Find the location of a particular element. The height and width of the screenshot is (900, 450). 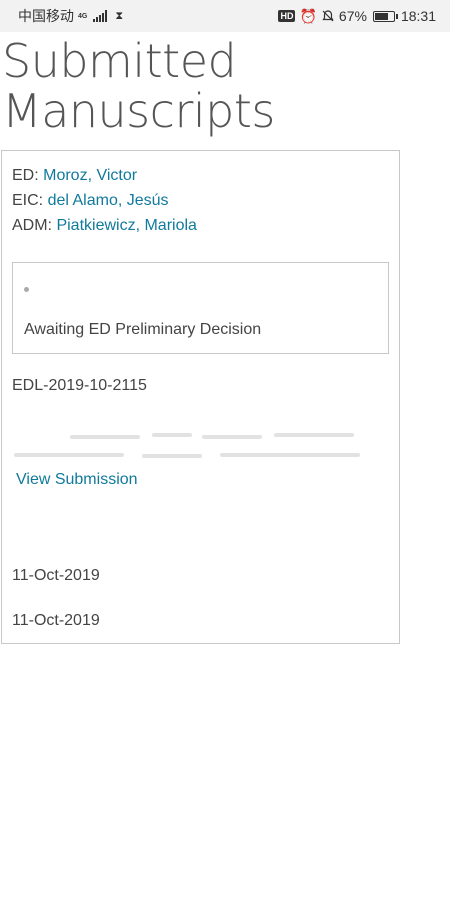

manuscript-id: EDL-2019-10-2115 is located at coordinates (79, 385).